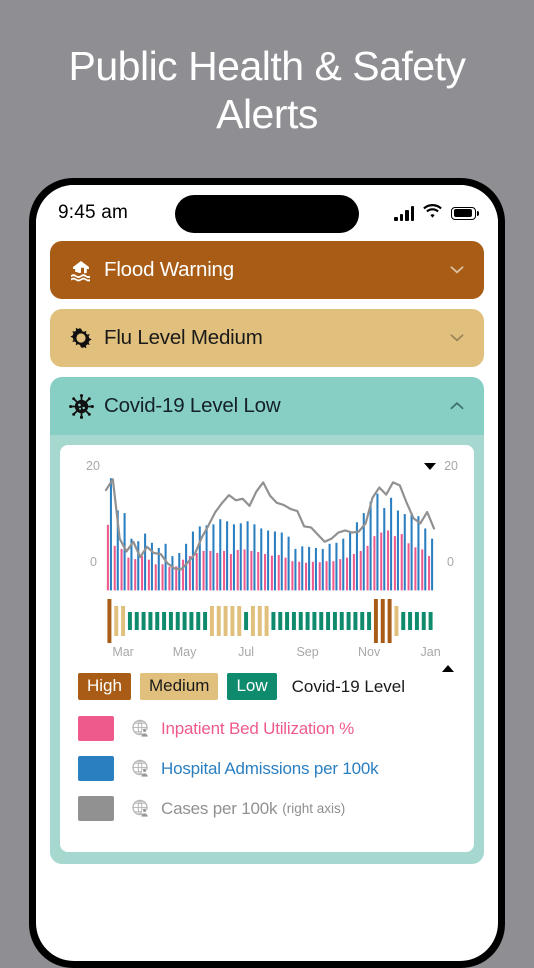 This screenshot has width=534, height=968. Describe the element at coordinates (81, 270) in the screenshot. I see `flood-house-icon` at that location.